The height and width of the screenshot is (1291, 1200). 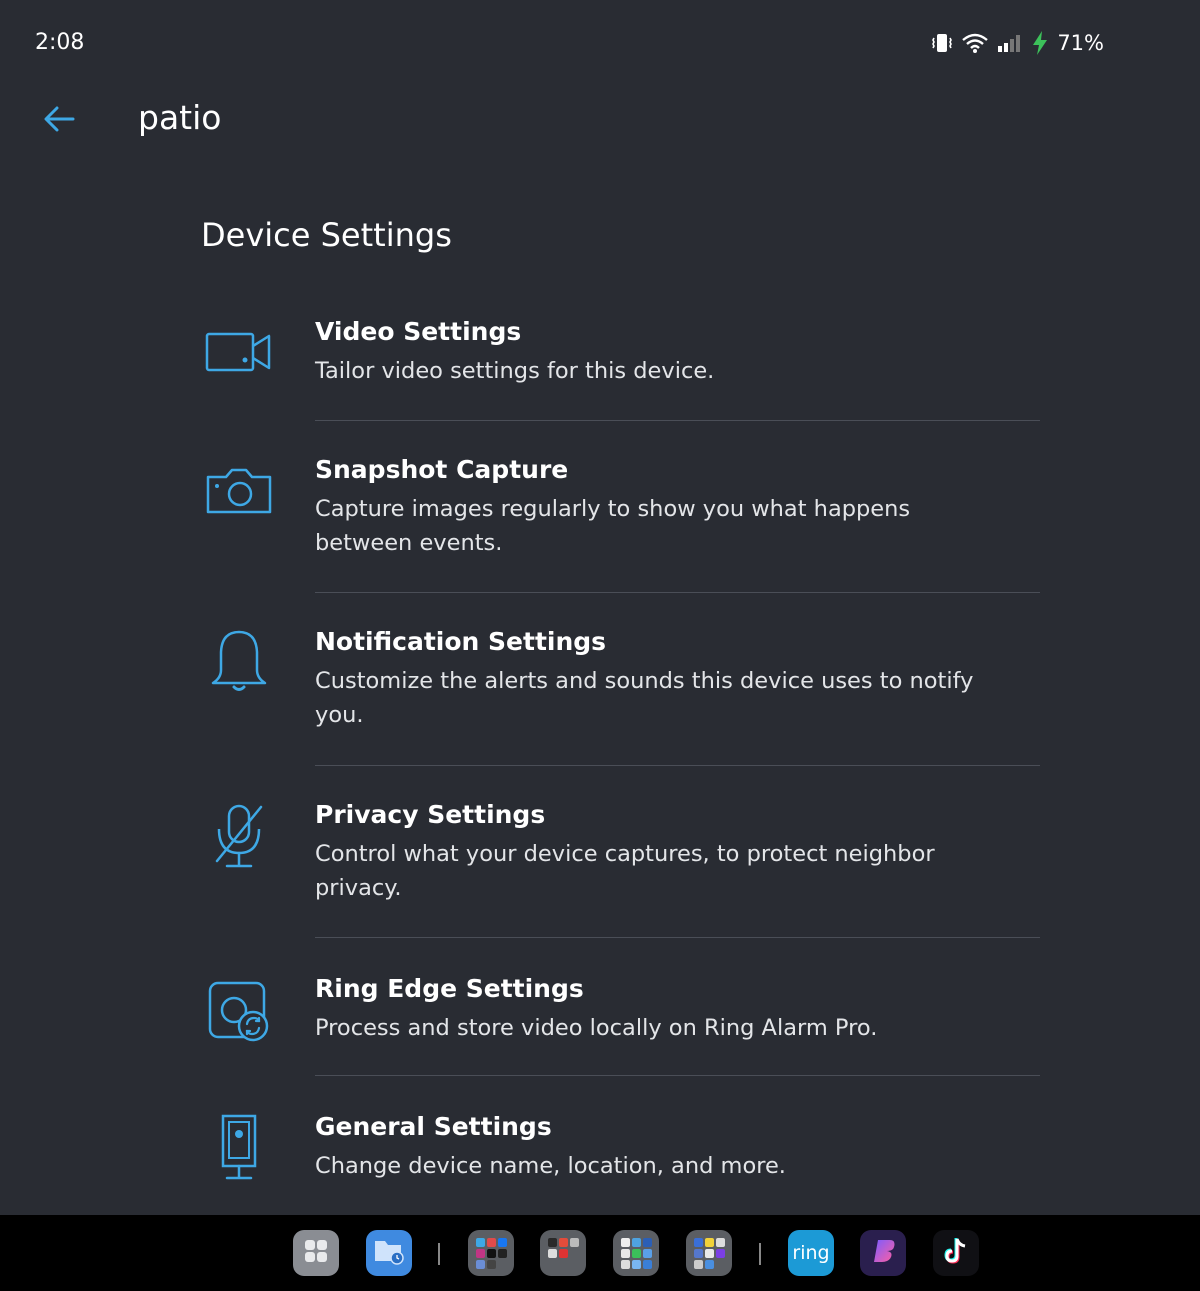 What do you see at coordinates (1080, 43) in the screenshot?
I see `battery-percent: 71%` at bounding box center [1080, 43].